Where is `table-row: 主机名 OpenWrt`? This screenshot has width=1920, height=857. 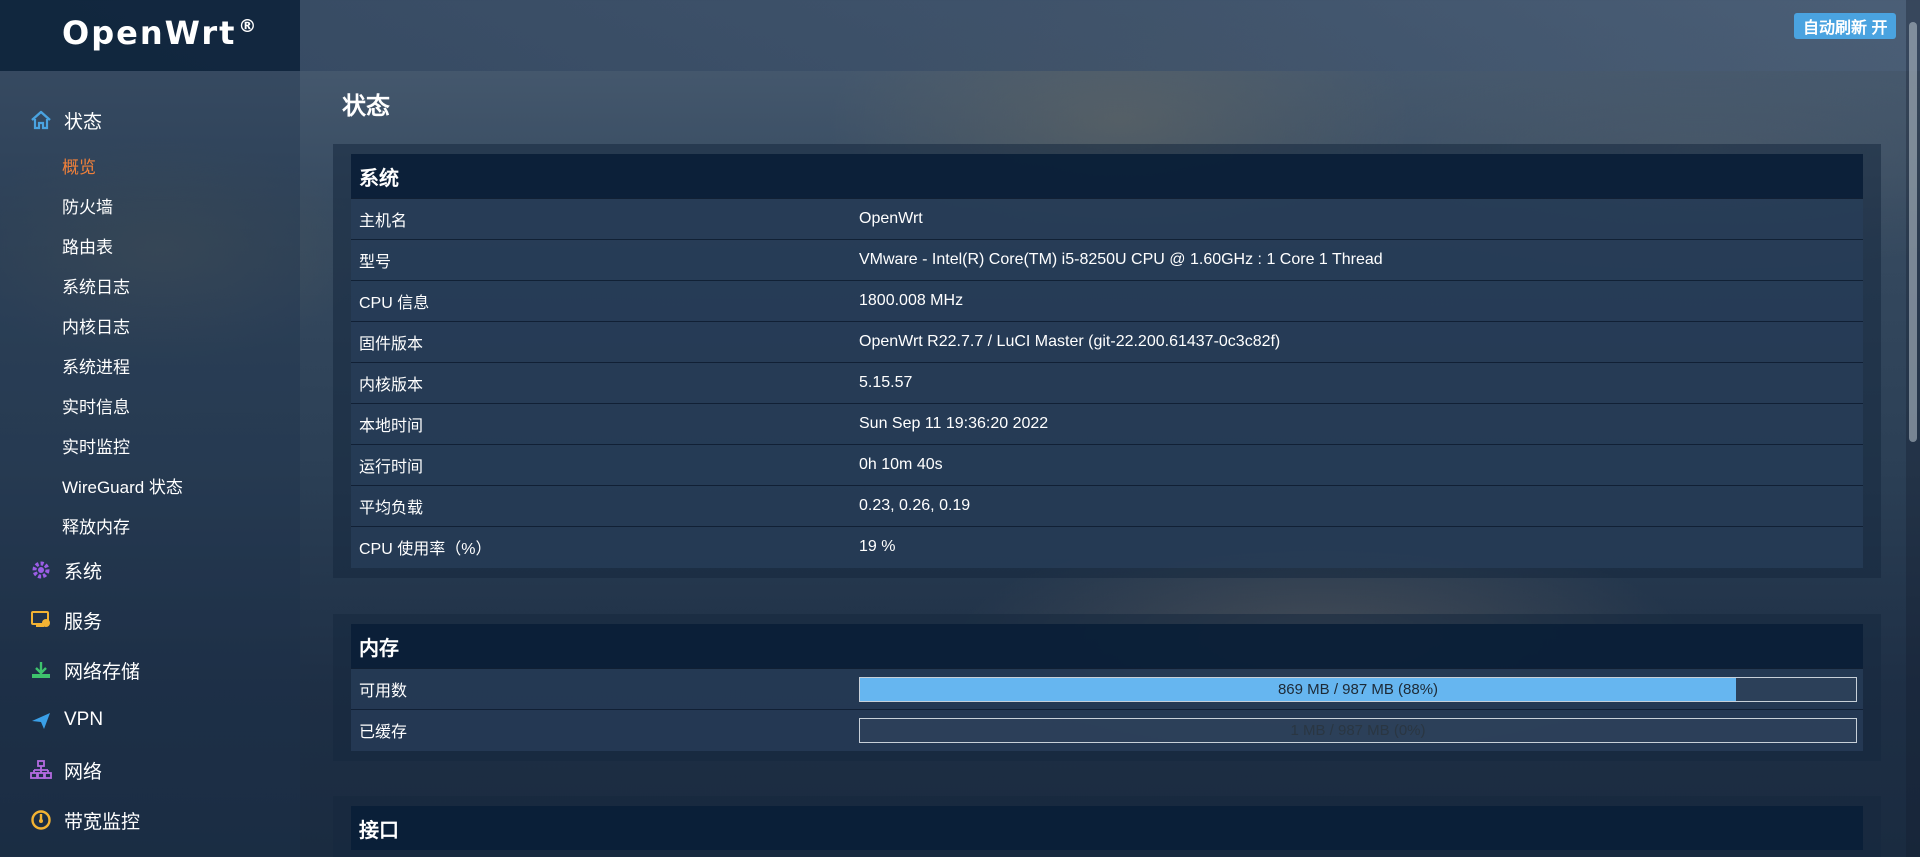 table-row: 主机名 OpenWrt is located at coordinates (1107, 219).